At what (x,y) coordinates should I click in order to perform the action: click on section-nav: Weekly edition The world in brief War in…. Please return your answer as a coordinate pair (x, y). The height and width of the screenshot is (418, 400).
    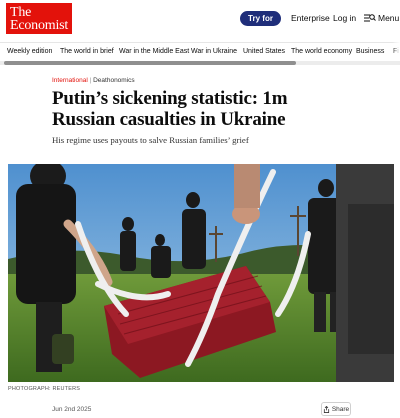
    Looking at the image, I should click on (200, 52).